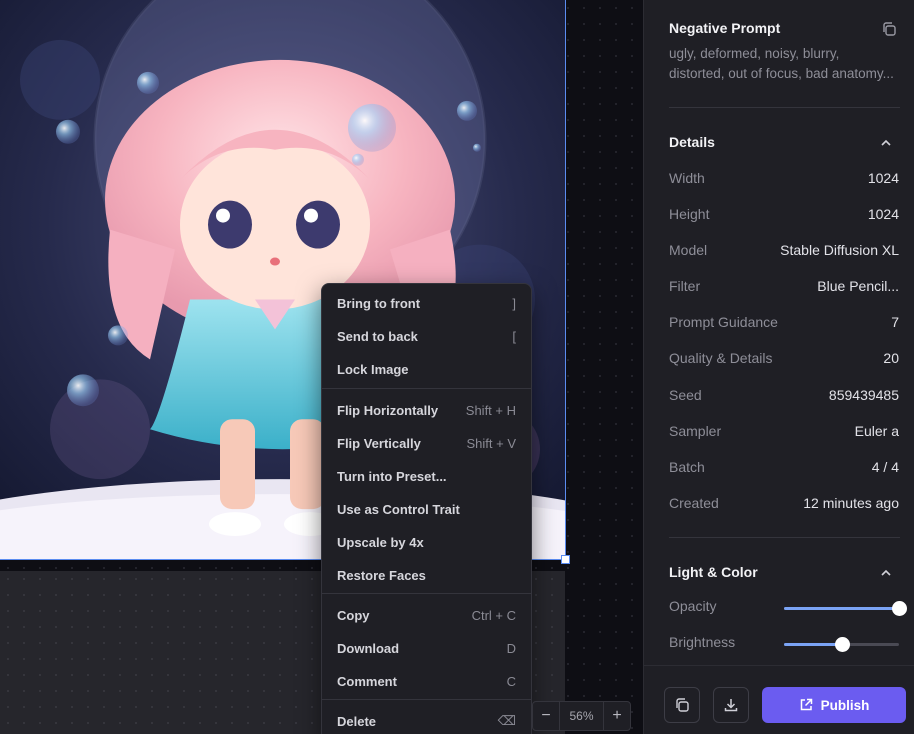 The width and height of the screenshot is (914, 734). What do you see at coordinates (723, 322) in the screenshot?
I see `detail-key: Prompt Guidance` at bounding box center [723, 322].